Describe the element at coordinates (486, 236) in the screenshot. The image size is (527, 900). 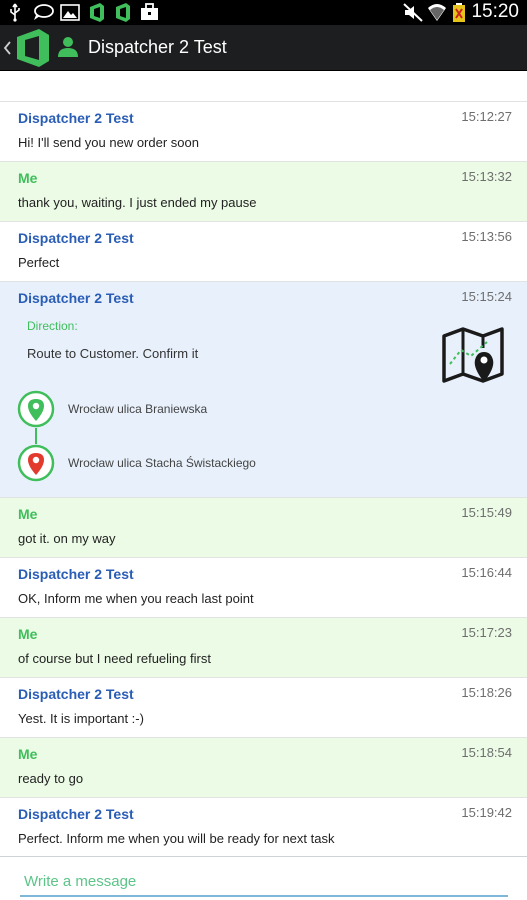
I see `message-time: 15:13:56` at that location.